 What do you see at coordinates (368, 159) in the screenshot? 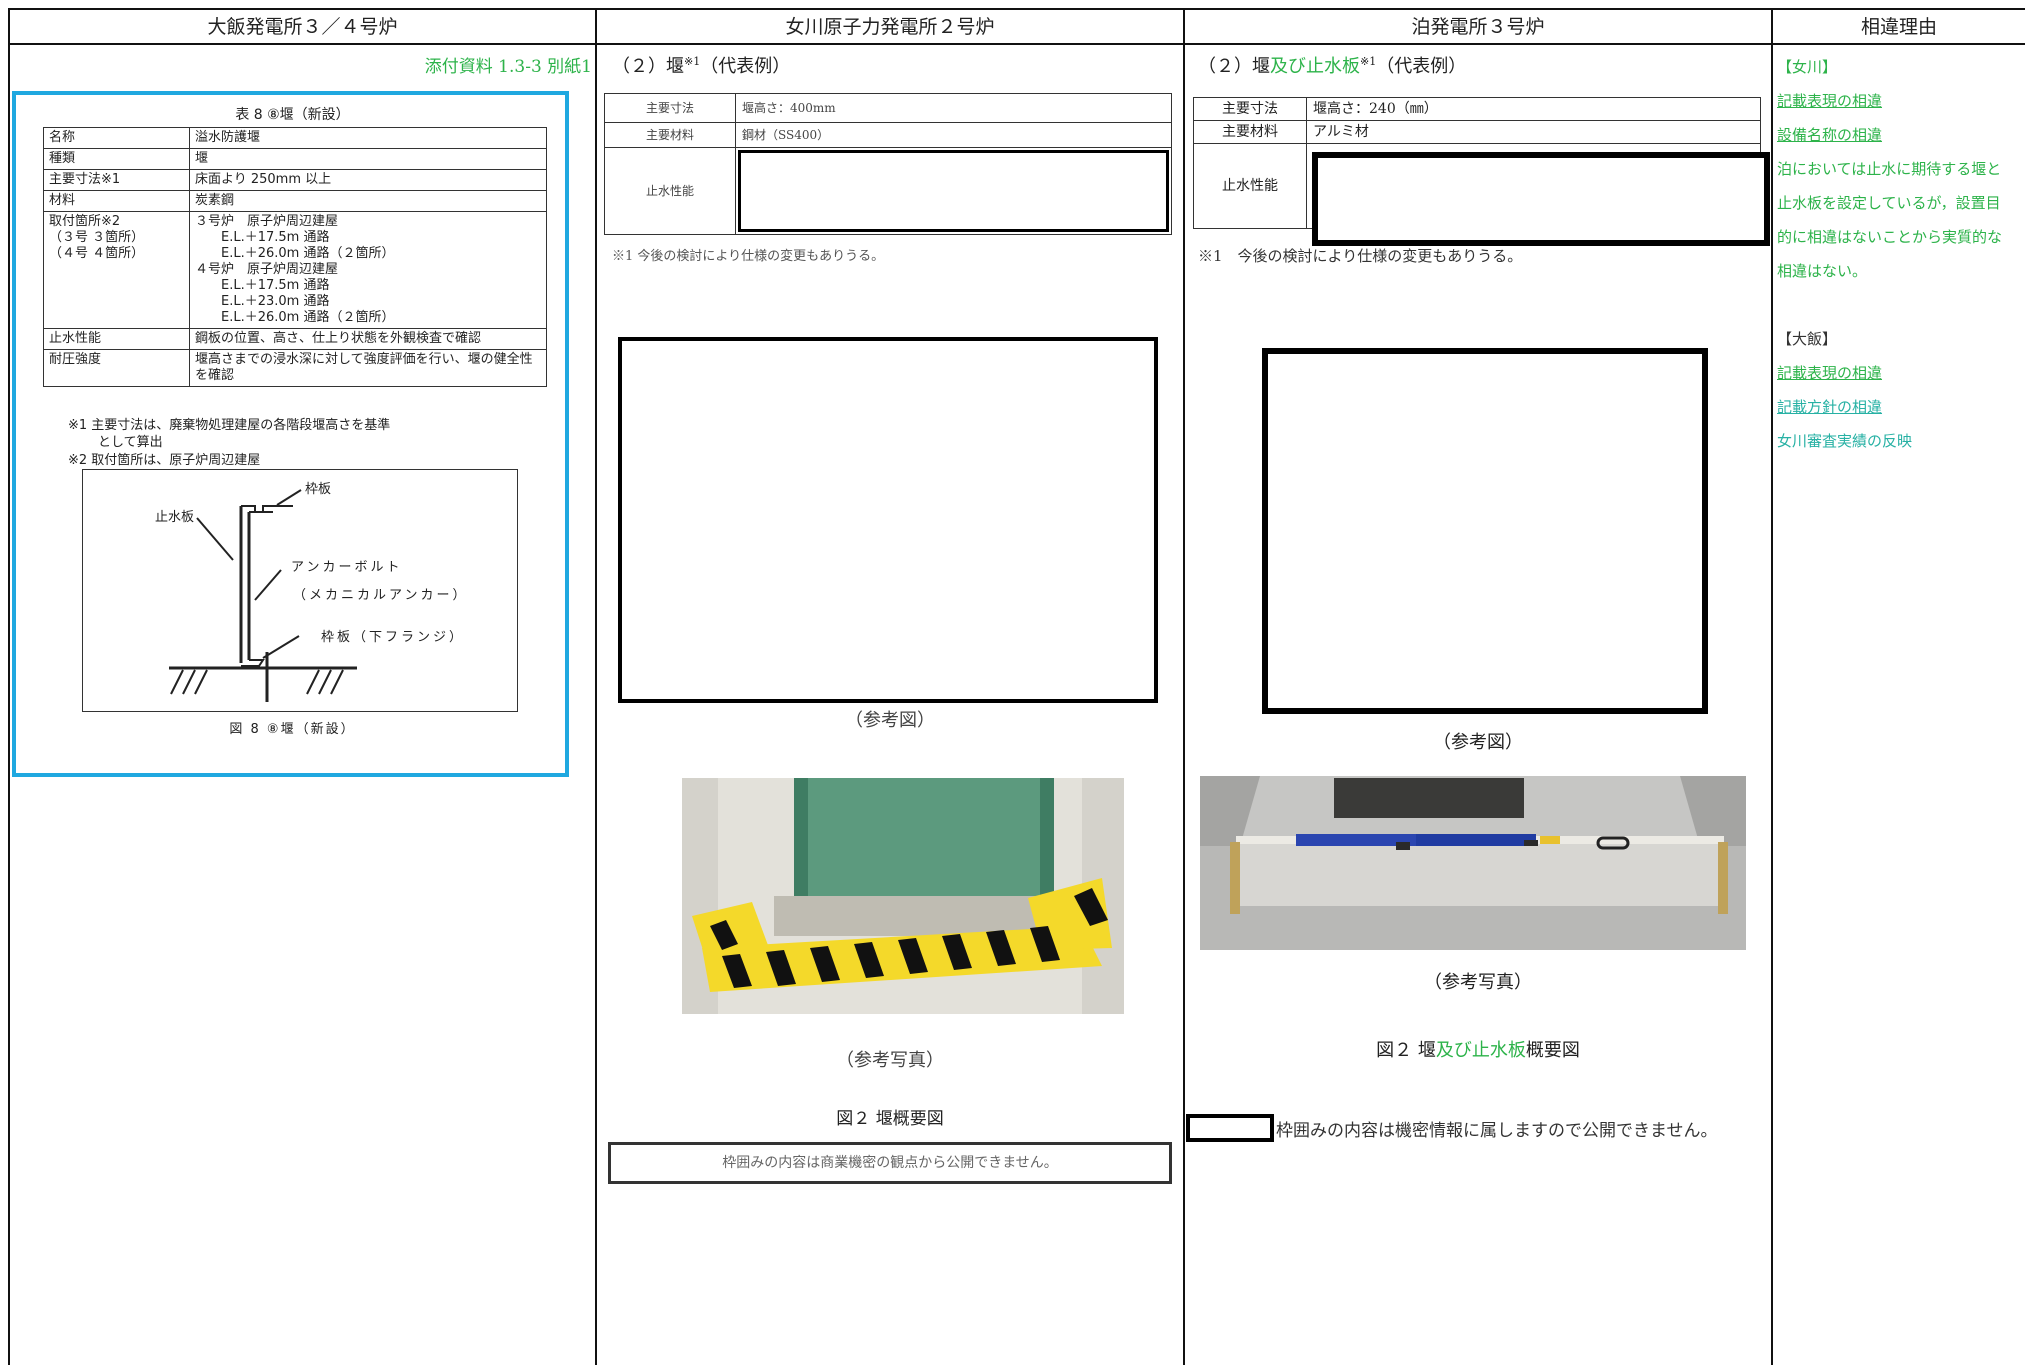
I see `row-value: 堰` at bounding box center [368, 159].